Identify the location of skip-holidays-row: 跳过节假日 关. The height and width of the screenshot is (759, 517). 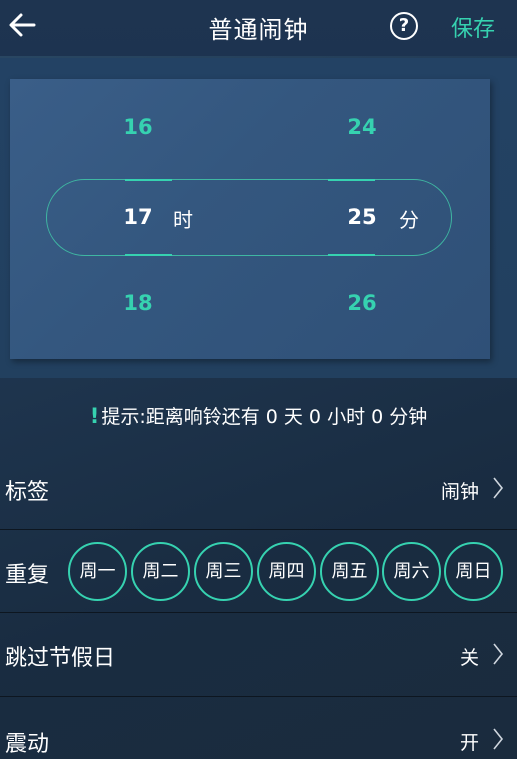
(258, 655).